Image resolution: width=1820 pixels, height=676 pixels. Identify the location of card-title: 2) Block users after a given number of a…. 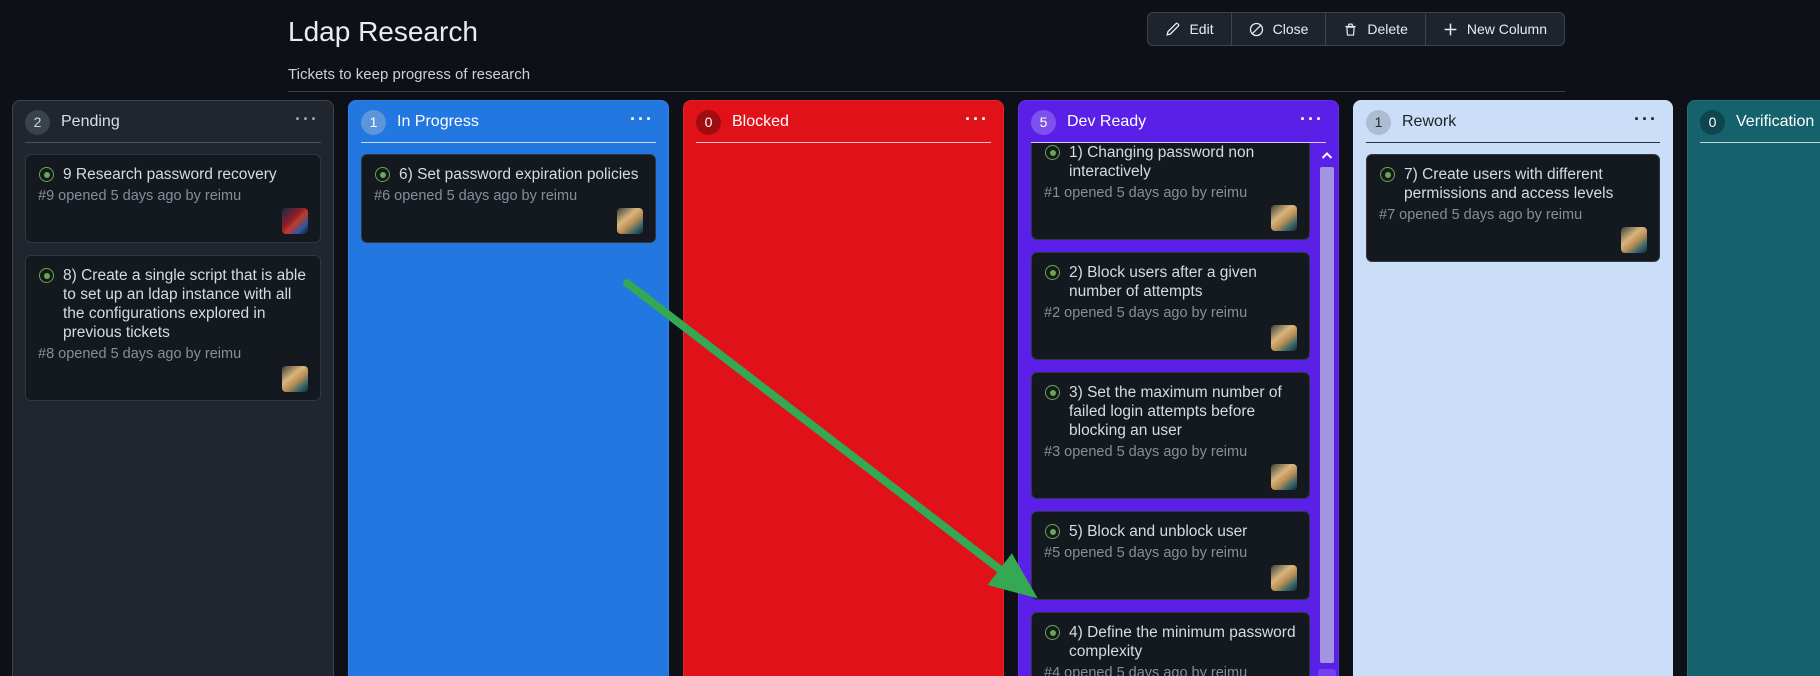
(1163, 282).